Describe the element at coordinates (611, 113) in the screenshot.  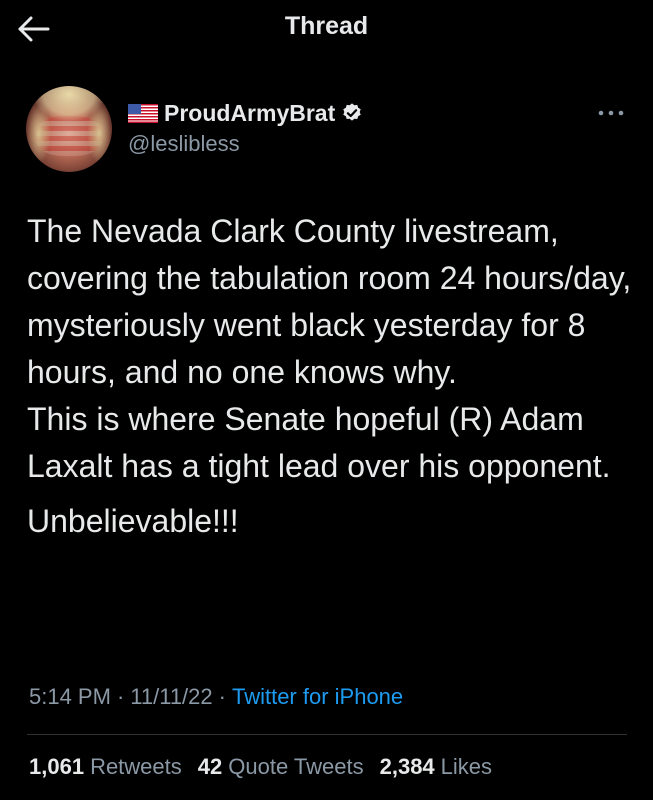
I see `more-dots-icon` at that location.